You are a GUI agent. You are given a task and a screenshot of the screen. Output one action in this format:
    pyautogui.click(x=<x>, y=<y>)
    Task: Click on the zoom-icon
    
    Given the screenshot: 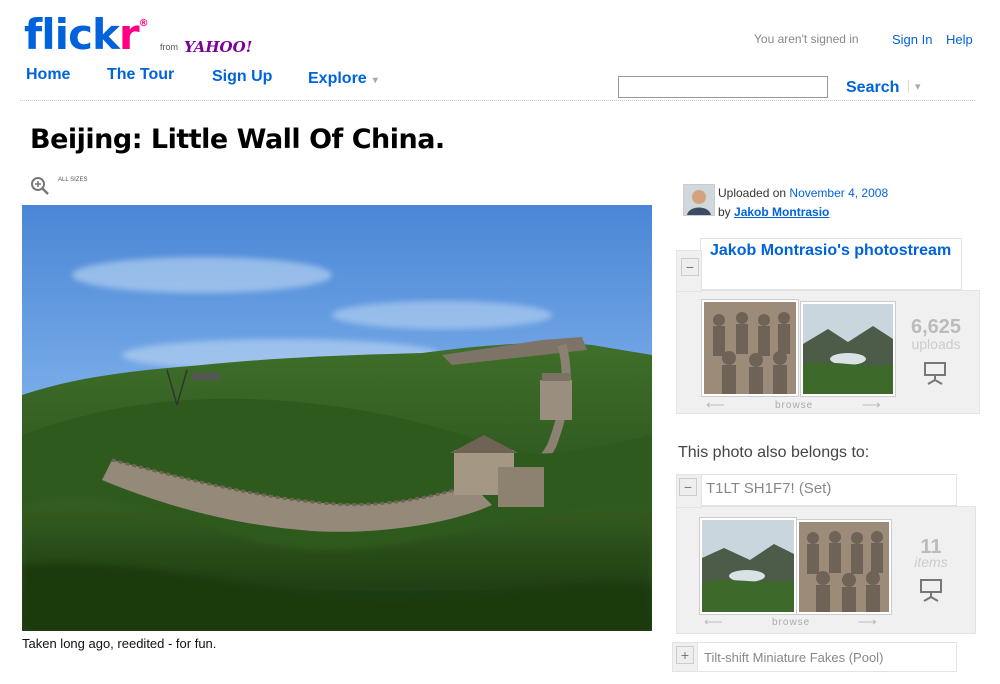 What is the action you would take?
    pyautogui.click(x=40, y=186)
    